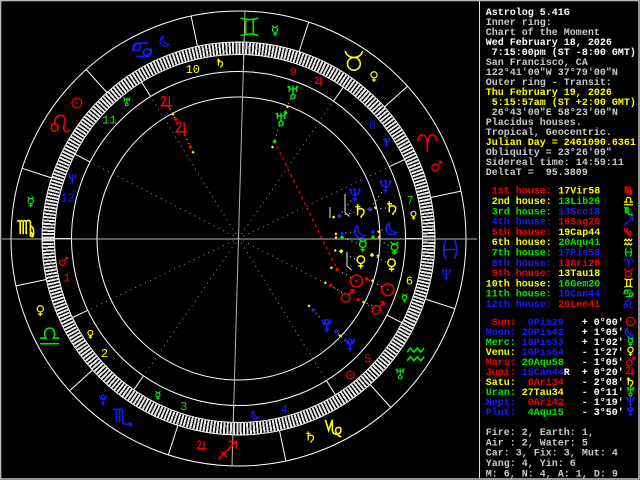 The height and width of the screenshot is (480, 640). What do you see at coordinates (579, 254) in the screenshot?
I see `svg-text: 17Pis58` at bounding box center [579, 254].